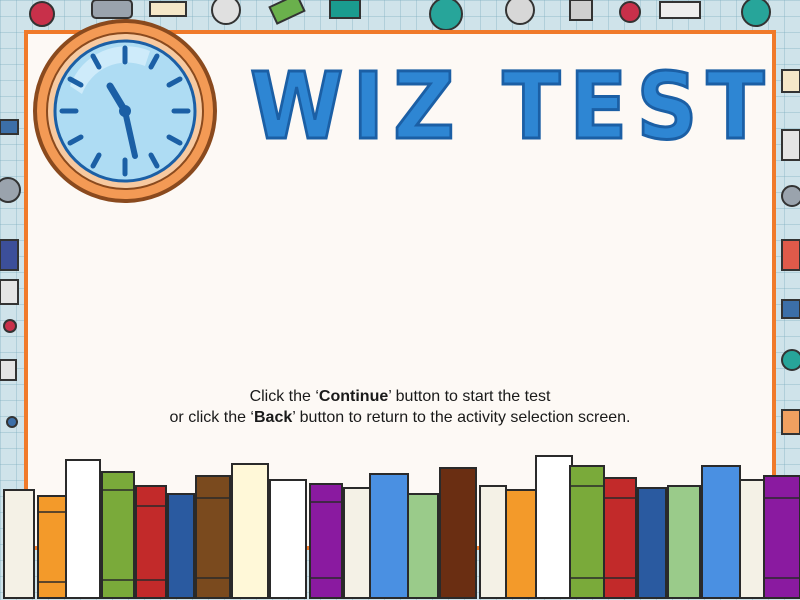 This screenshot has height=600, width=800. Describe the element at coordinates (284, 396) in the screenshot. I see `instructions-line-1-pre: Click the ‘` at that location.